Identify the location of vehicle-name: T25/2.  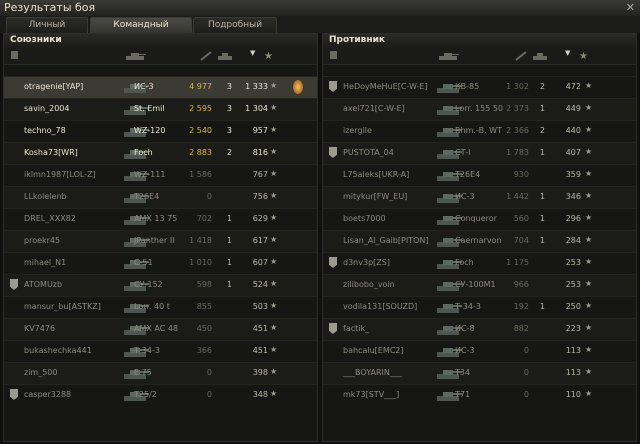
(145, 394).